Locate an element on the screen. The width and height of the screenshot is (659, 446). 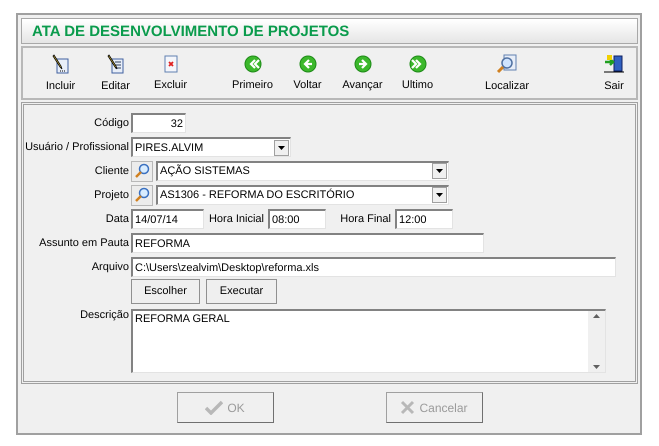
scrollbar is located at coordinates (596, 341).